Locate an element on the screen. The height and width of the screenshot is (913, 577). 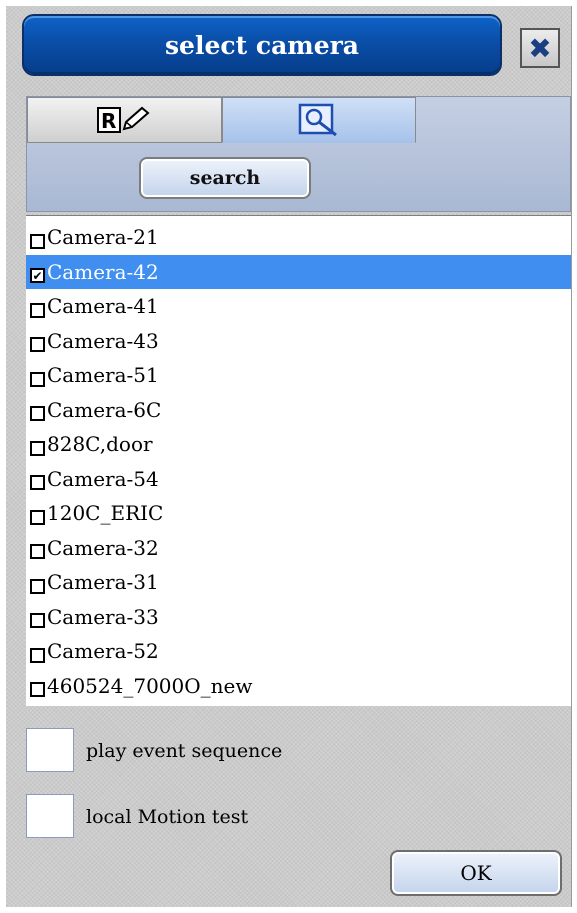
local-motion-test-label: local Motion test is located at coordinates (167, 817).